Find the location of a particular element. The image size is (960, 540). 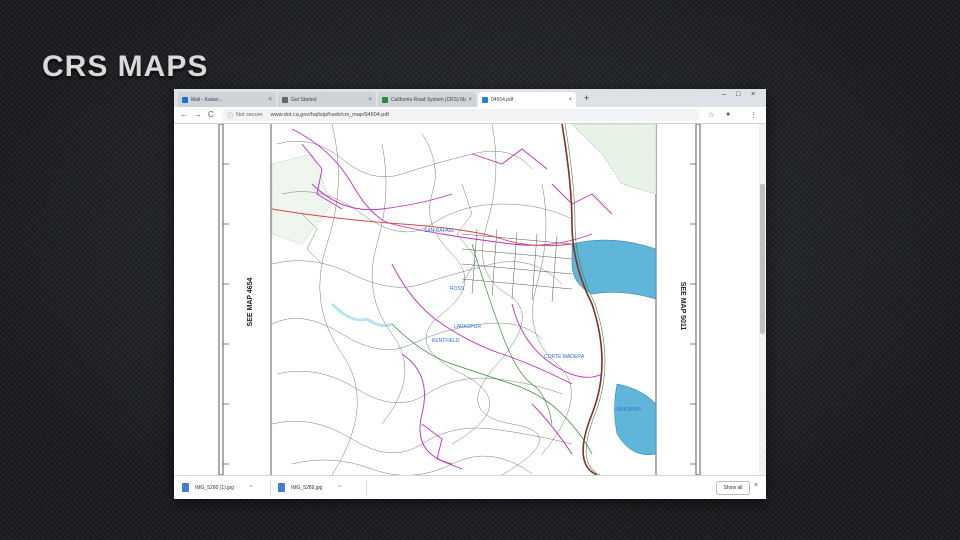

menu-icon: ⋮ is located at coordinates (753, 115).